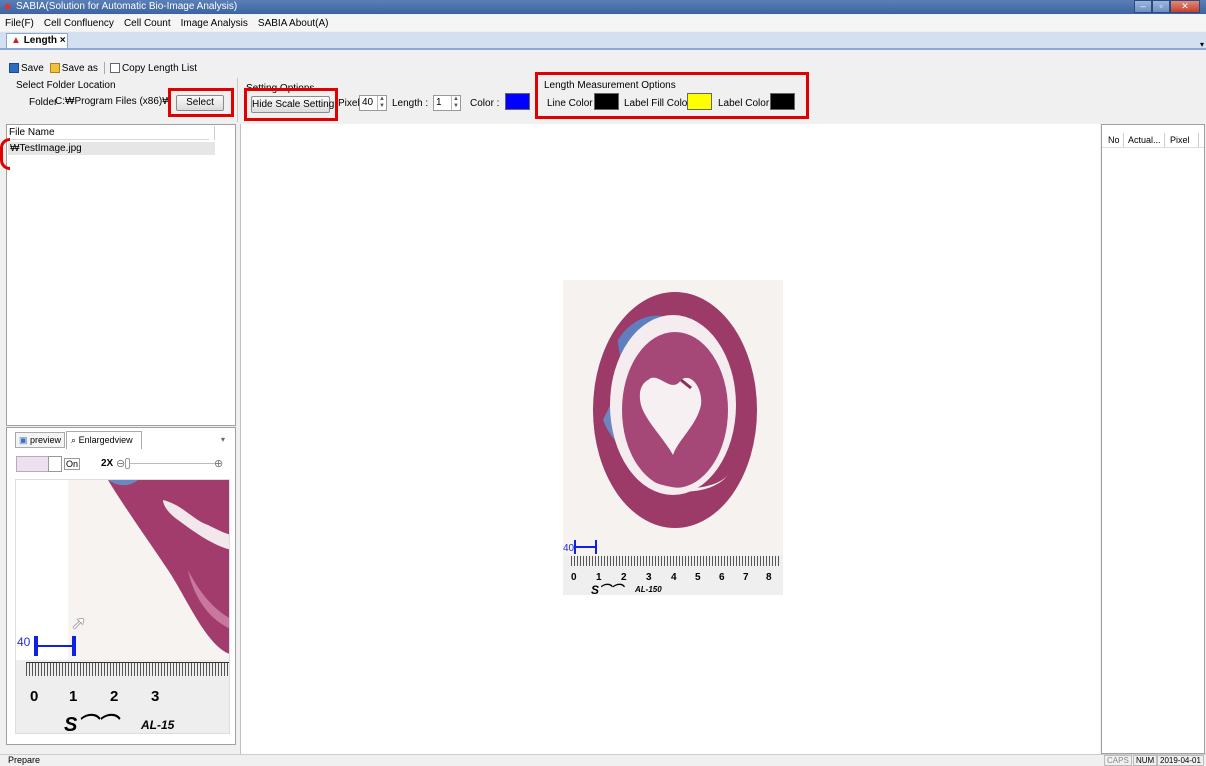  What do you see at coordinates (485, 103) in the screenshot?
I see `color-label: Color :` at bounding box center [485, 103].